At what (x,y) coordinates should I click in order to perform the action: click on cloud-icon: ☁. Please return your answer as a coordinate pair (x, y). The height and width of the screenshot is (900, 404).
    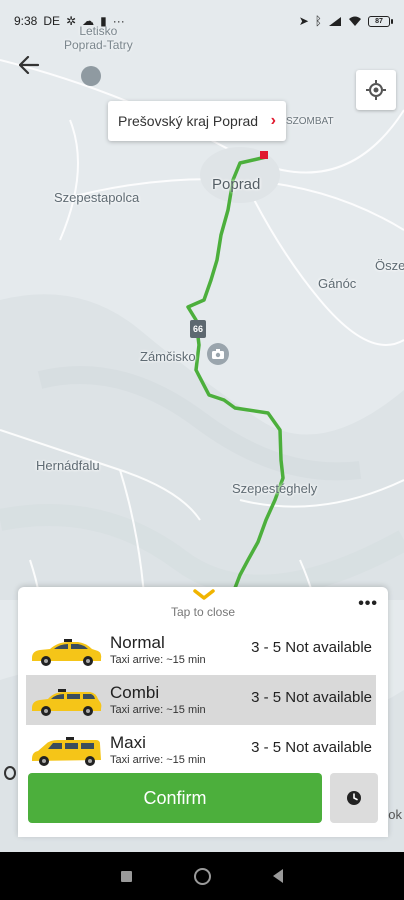
    Looking at the image, I should click on (88, 21).